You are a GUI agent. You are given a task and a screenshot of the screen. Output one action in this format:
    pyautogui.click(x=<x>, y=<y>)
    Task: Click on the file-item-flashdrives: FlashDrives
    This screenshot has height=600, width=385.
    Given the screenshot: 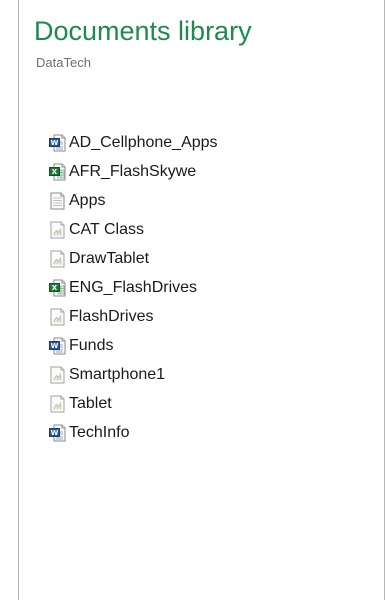 What is the action you would take?
    pyautogui.click(x=133, y=316)
    